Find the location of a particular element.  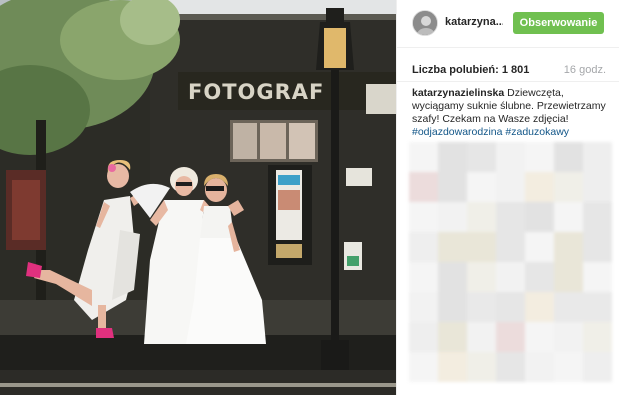

store-sign-text: FOTOGRAF is located at coordinates (256, 92).